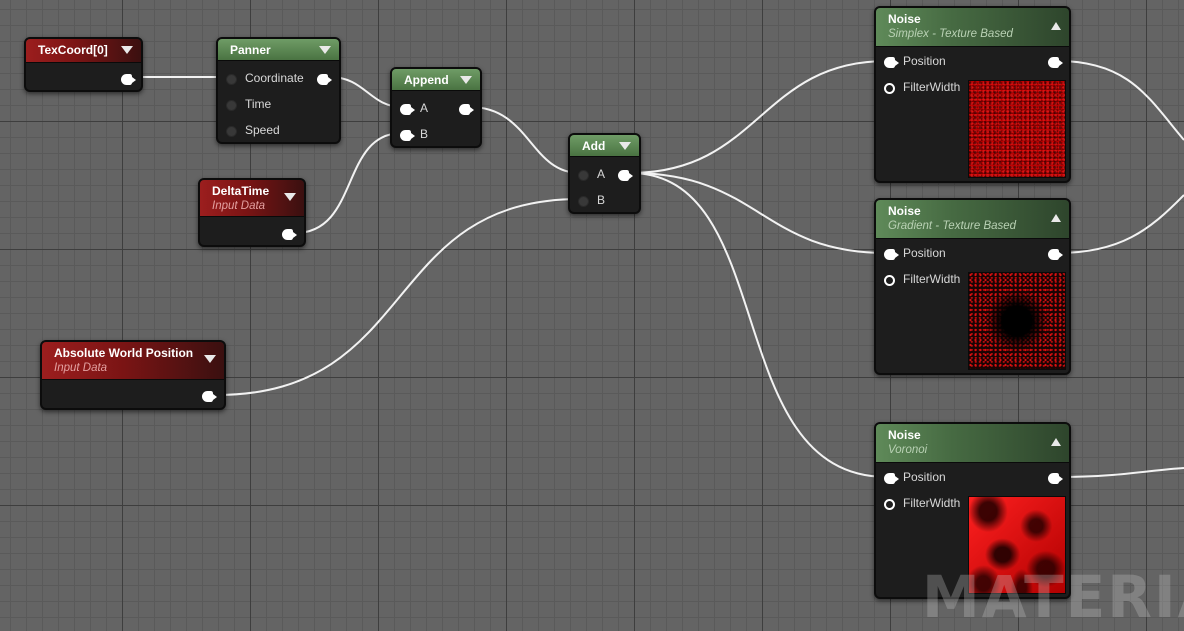 The height and width of the screenshot is (631, 1184). I want to click on node-subtitle: Voronoi, so click(908, 450).